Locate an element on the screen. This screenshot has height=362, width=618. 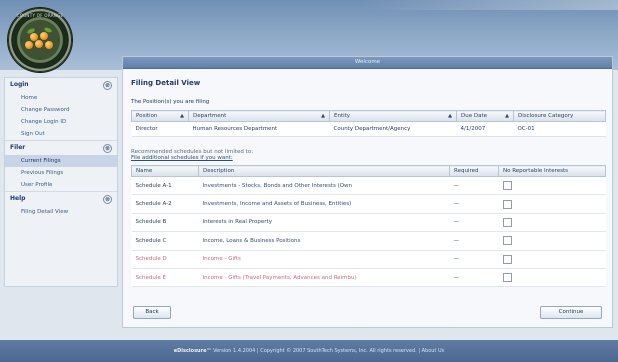
sidebar-section-help: Help ⊗ is located at coordinates (61, 198).